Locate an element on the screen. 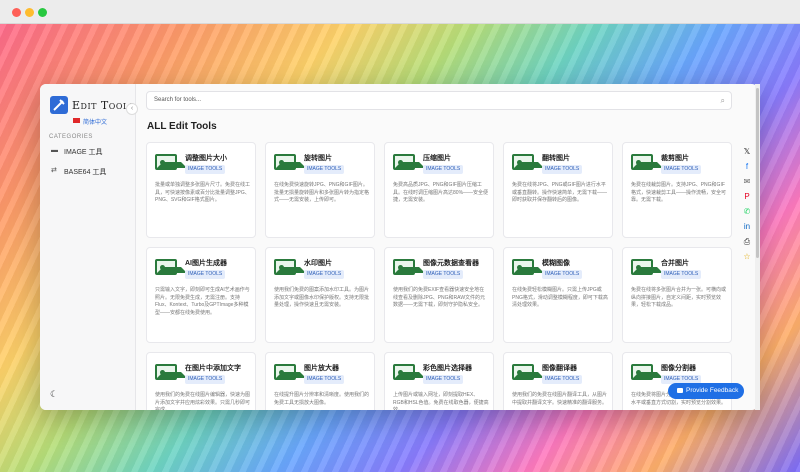  minimize-window-button is located at coordinates (29, 12).